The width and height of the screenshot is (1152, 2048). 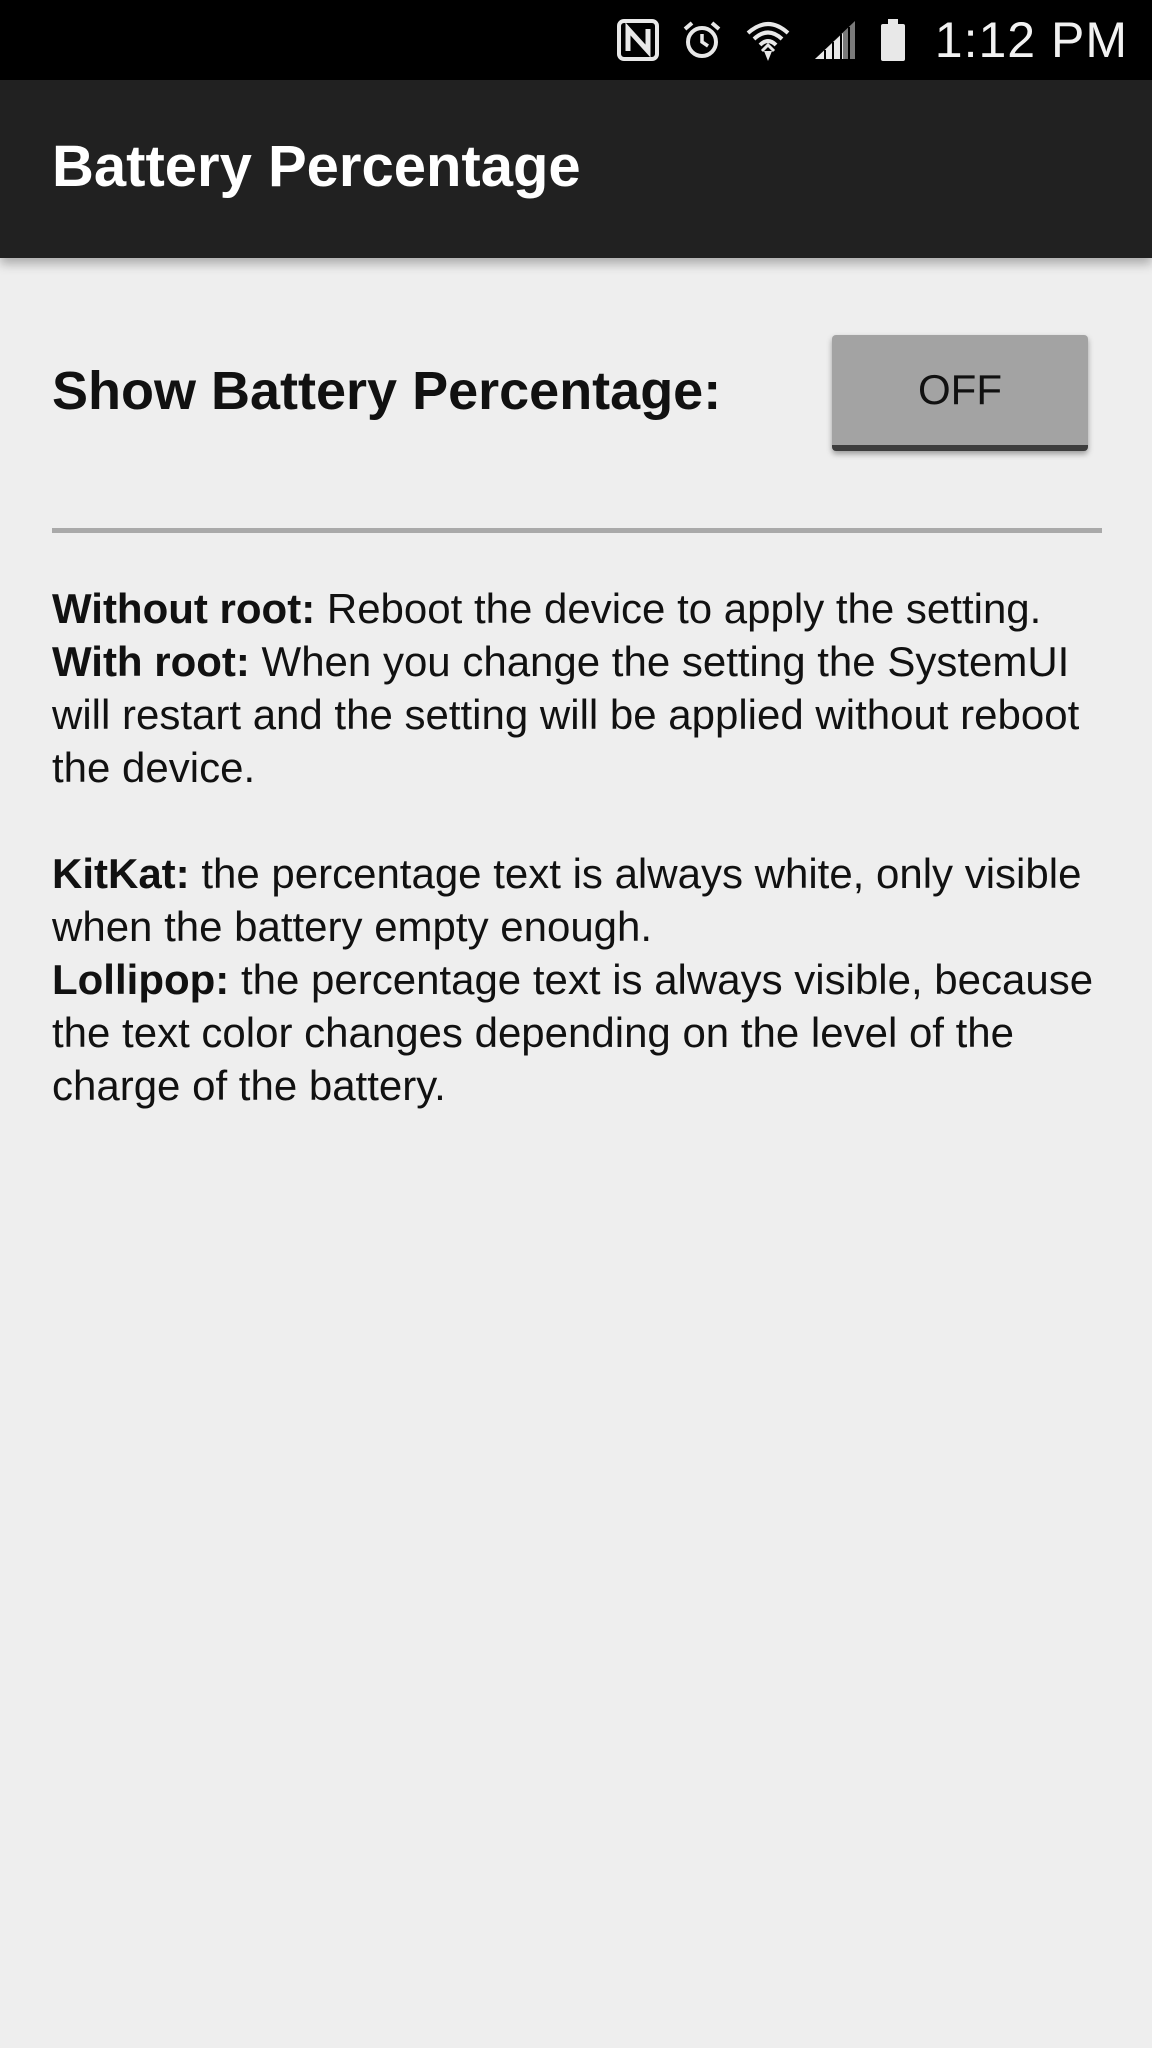 I want to click on signal-icon, so click(x=835, y=40).